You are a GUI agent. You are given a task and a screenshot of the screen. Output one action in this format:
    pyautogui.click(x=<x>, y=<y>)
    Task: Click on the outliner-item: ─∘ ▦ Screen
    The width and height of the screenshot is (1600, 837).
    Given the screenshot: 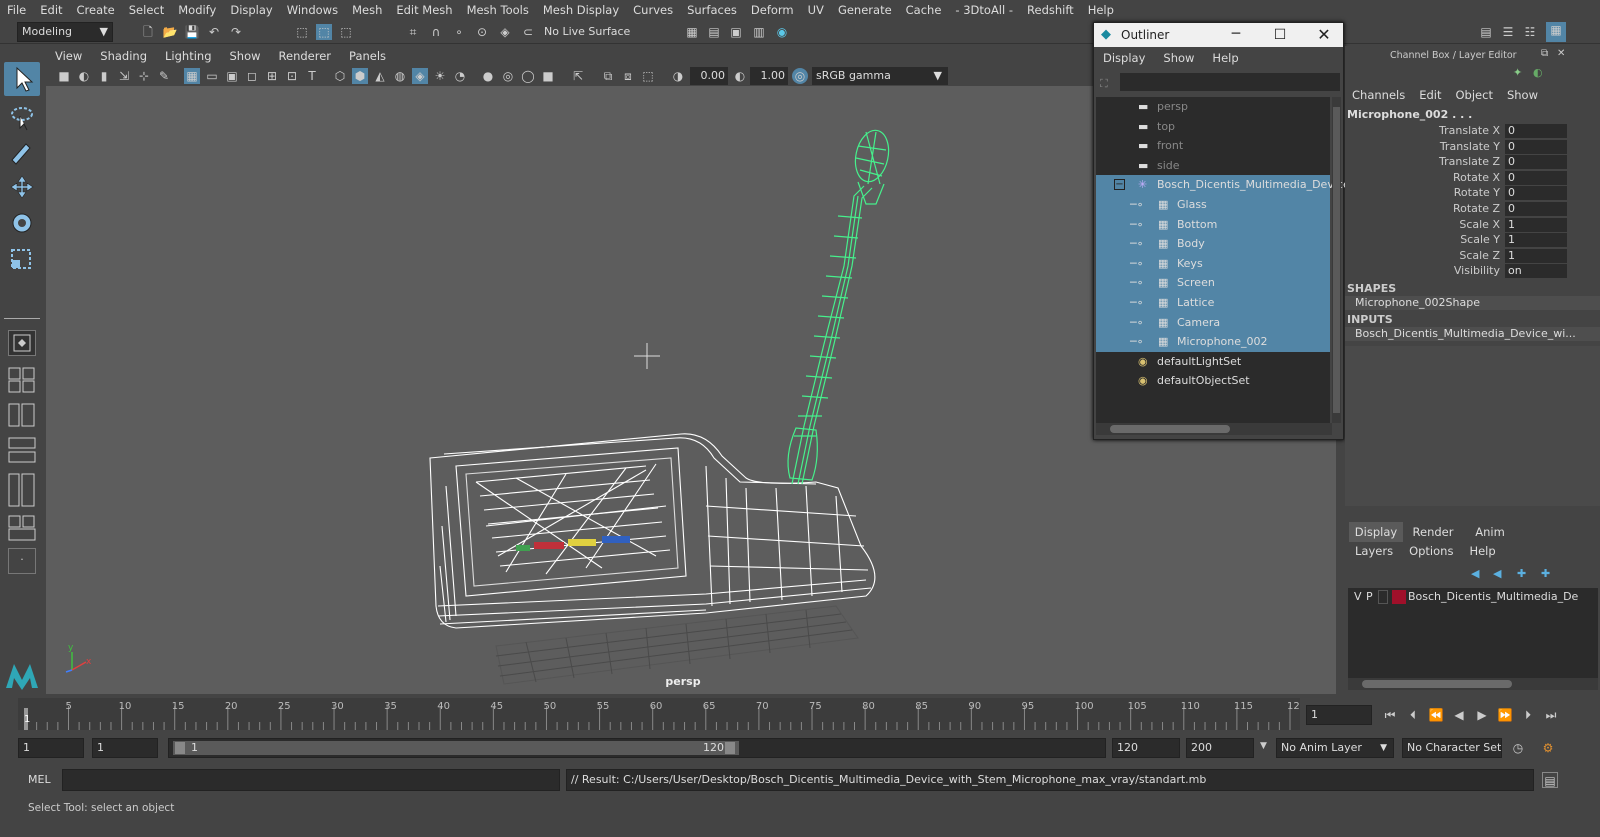 What is the action you would take?
    pyautogui.click(x=1213, y=283)
    